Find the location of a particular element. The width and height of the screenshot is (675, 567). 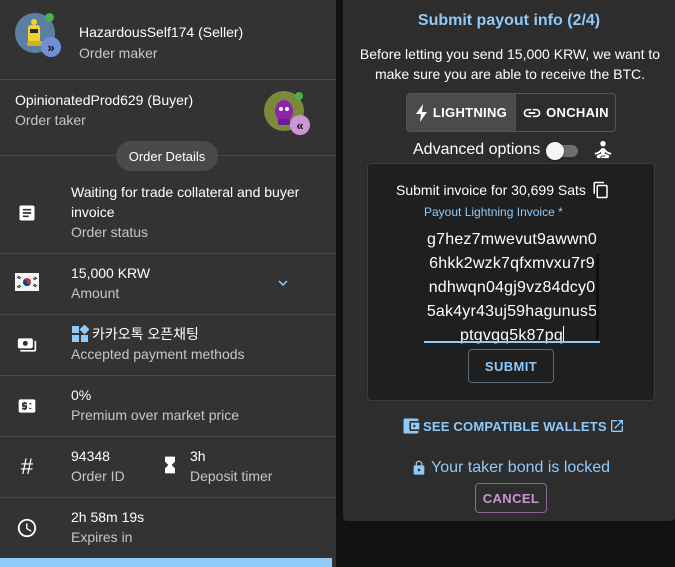

hourglass-icon is located at coordinates (170, 467).